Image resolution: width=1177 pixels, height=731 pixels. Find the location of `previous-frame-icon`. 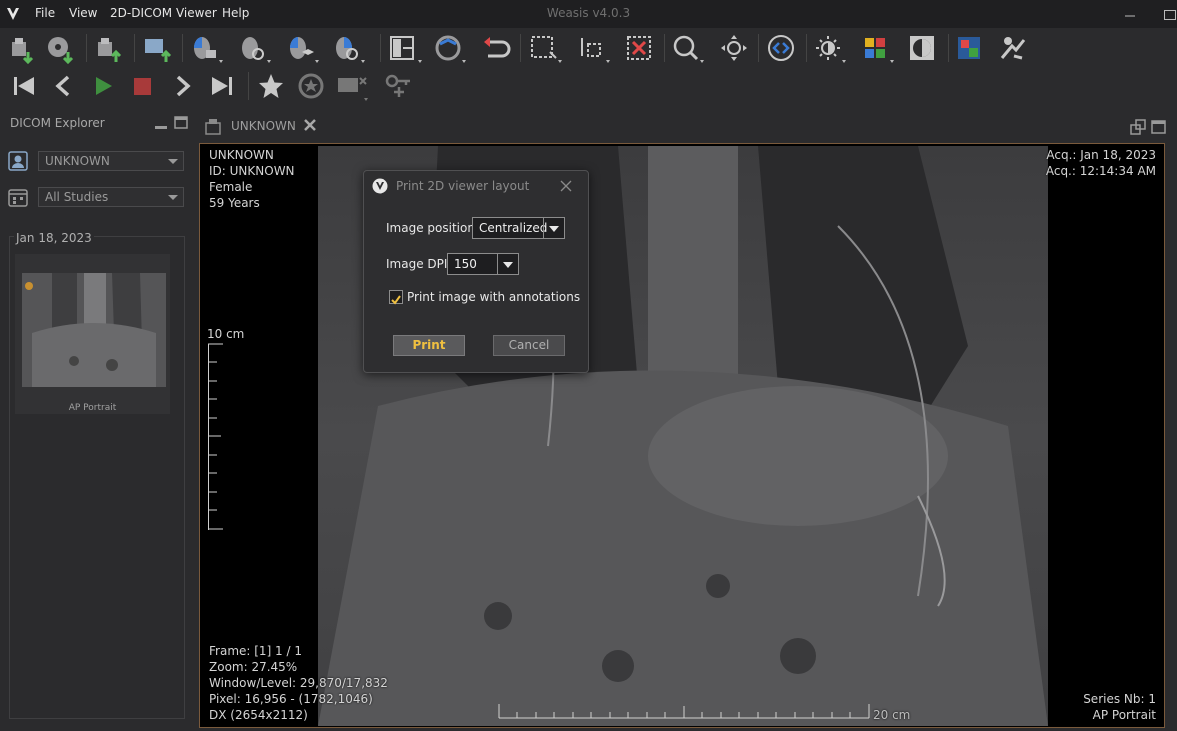

previous-frame-icon is located at coordinates (63, 86).